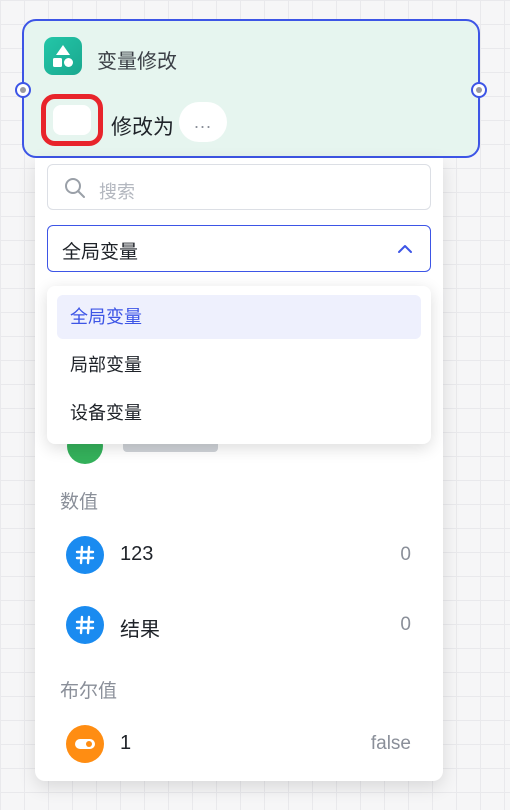 This screenshot has width=510, height=810. Describe the element at coordinates (79, 502) in the screenshot. I see `section-label-number: 数值` at that location.